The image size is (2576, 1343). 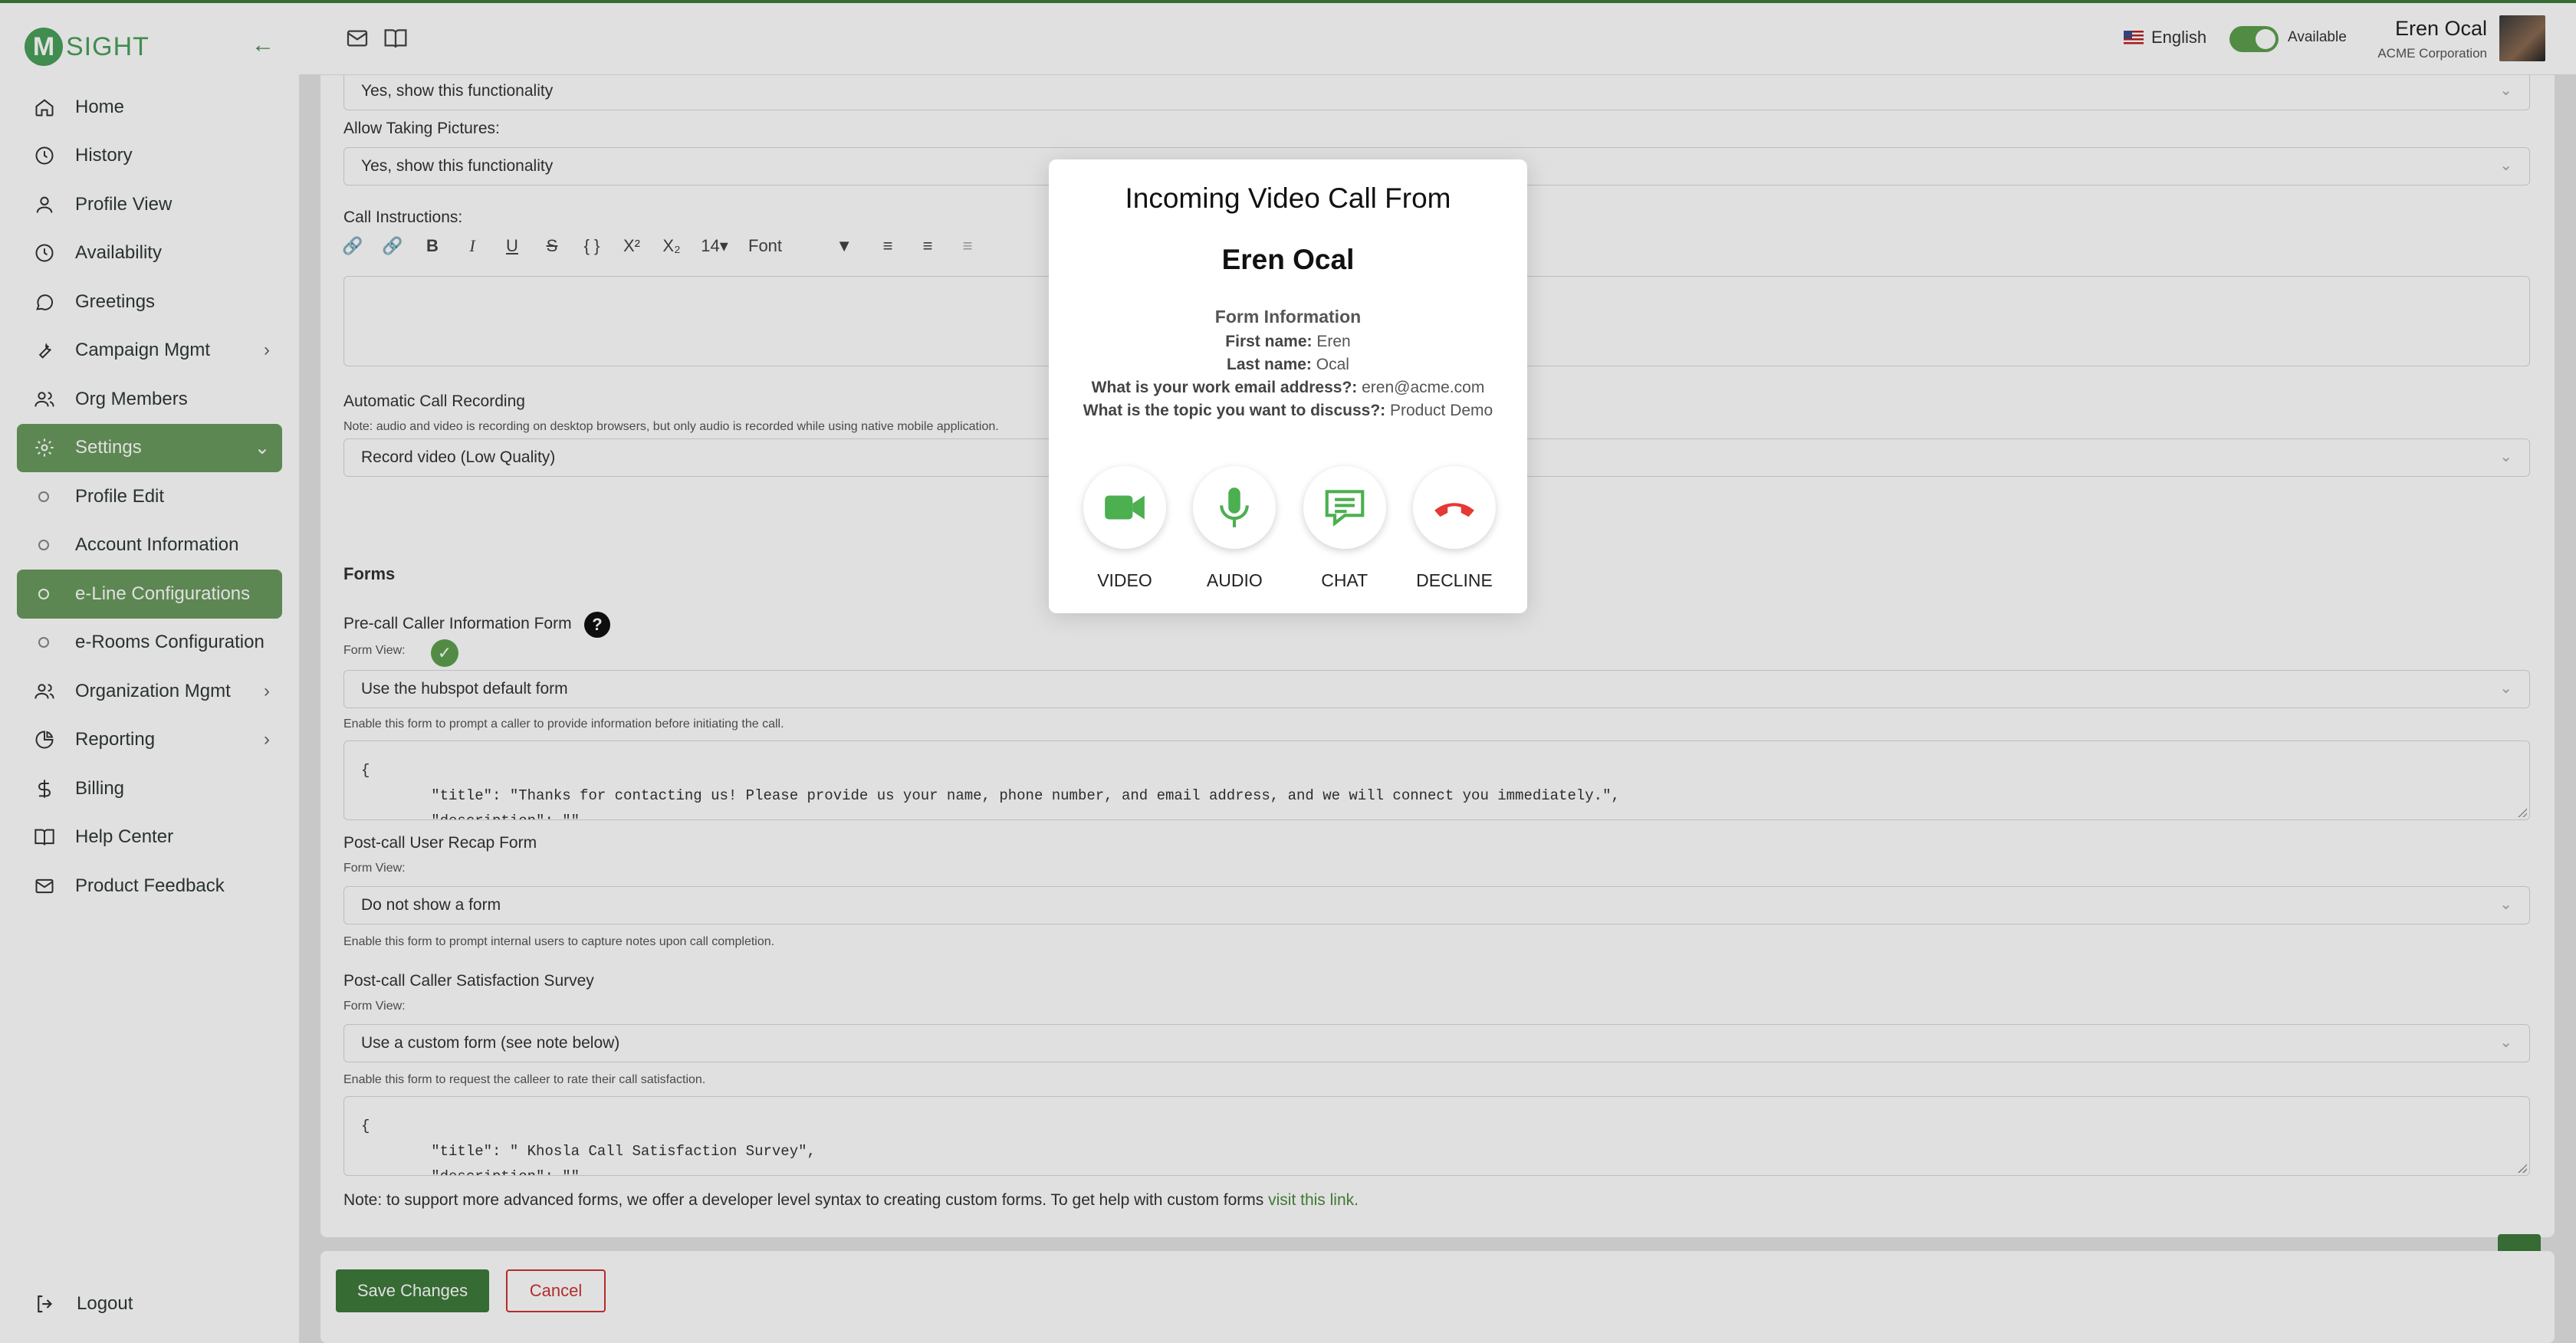 I want to click on microphone-icon, so click(x=1234, y=508).